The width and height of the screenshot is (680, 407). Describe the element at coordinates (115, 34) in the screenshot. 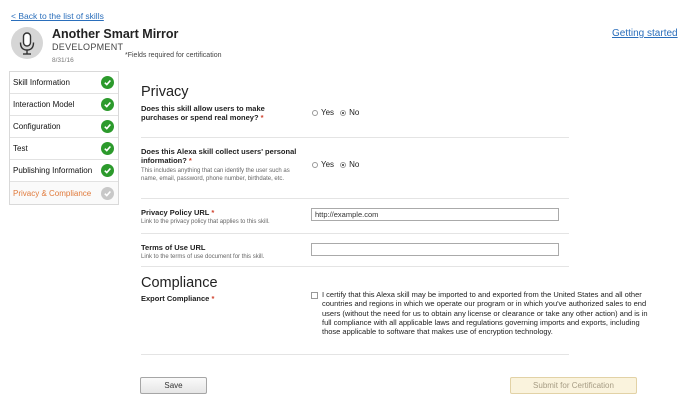

I see `skill-name: Another Smart Mirror` at that location.